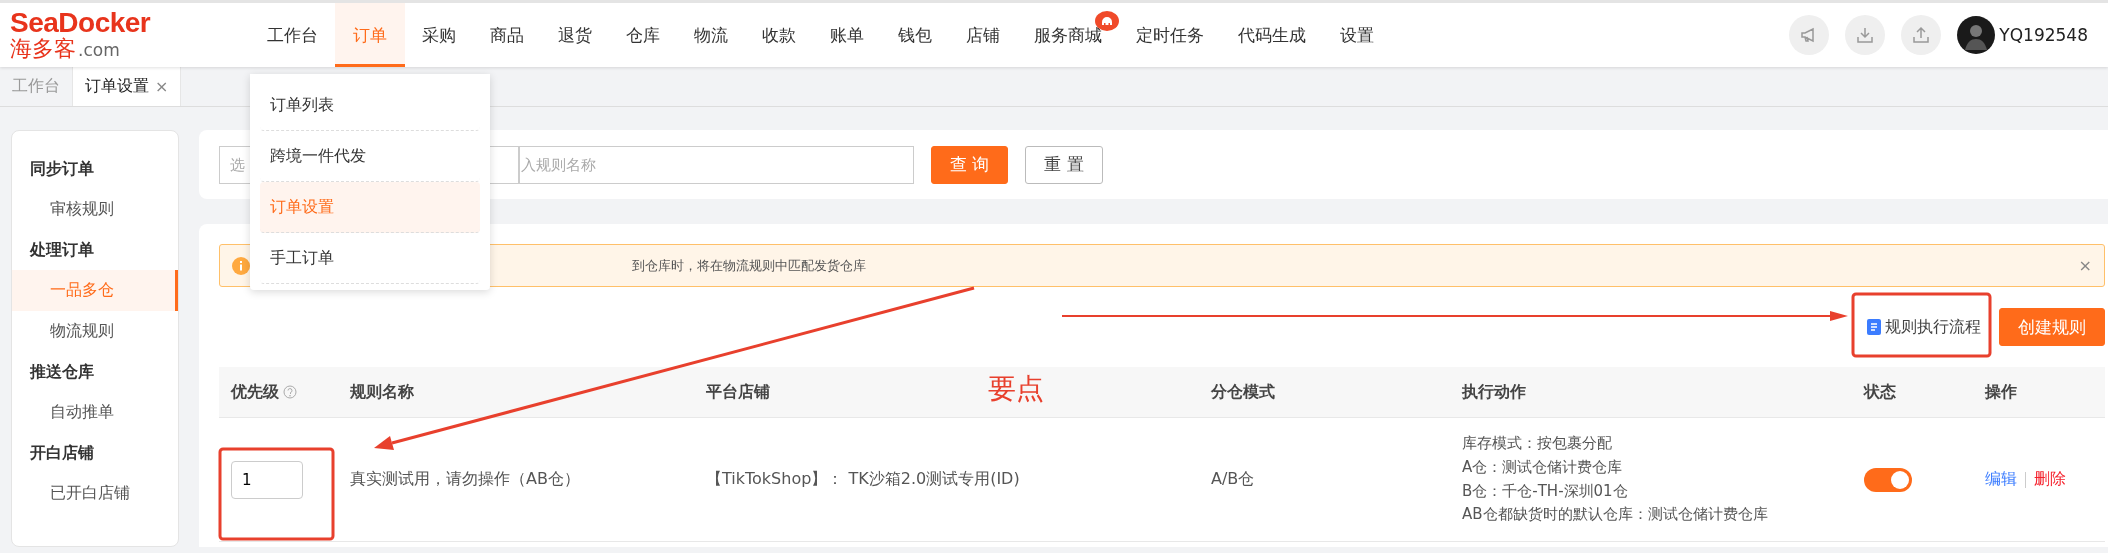 The width and height of the screenshot is (2108, 553). What do you see at coordinates (1543, 467) in the screenshot?
I see `action-line: A仓：测试仓储计费仓库` at bounding box center [1543, 467].